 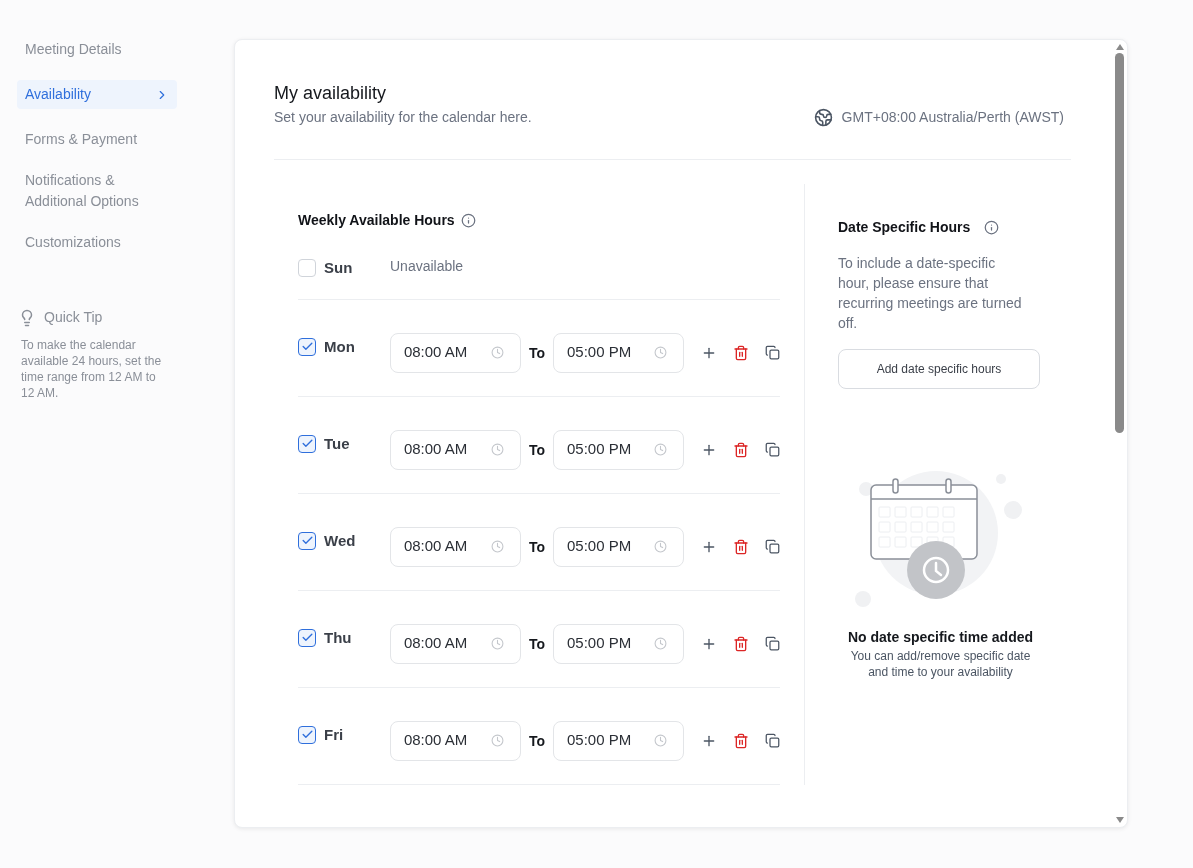 What do you see at coordinates (952, 117) in the screenshot?
I see `timezone-label: GMT+08:00 Australia/Perth (AWST)` at bounding box center [952, 117].